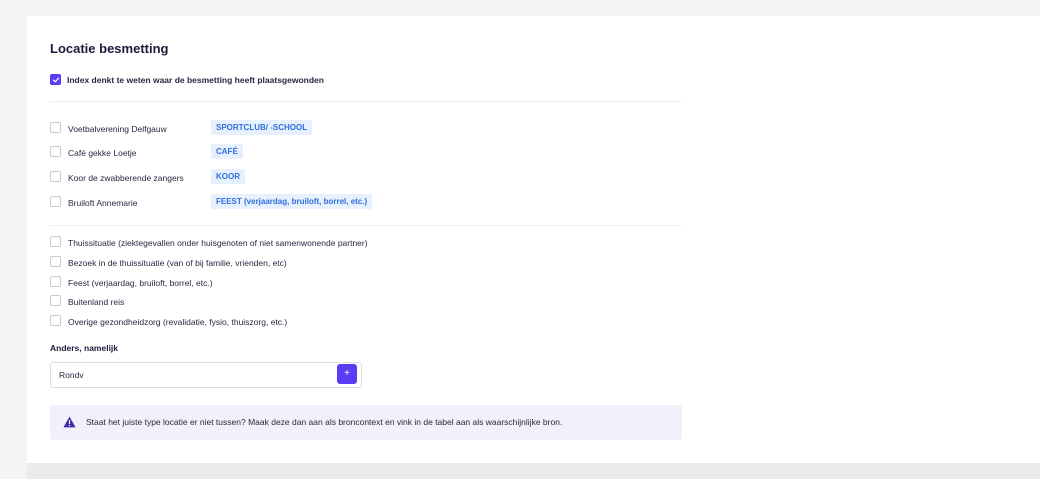 The height and width of the screenshot is (479, 1040). Describe the element at coordinates (55, 151) in the screenshot. I see `location-checkbox-cafe` at that location.